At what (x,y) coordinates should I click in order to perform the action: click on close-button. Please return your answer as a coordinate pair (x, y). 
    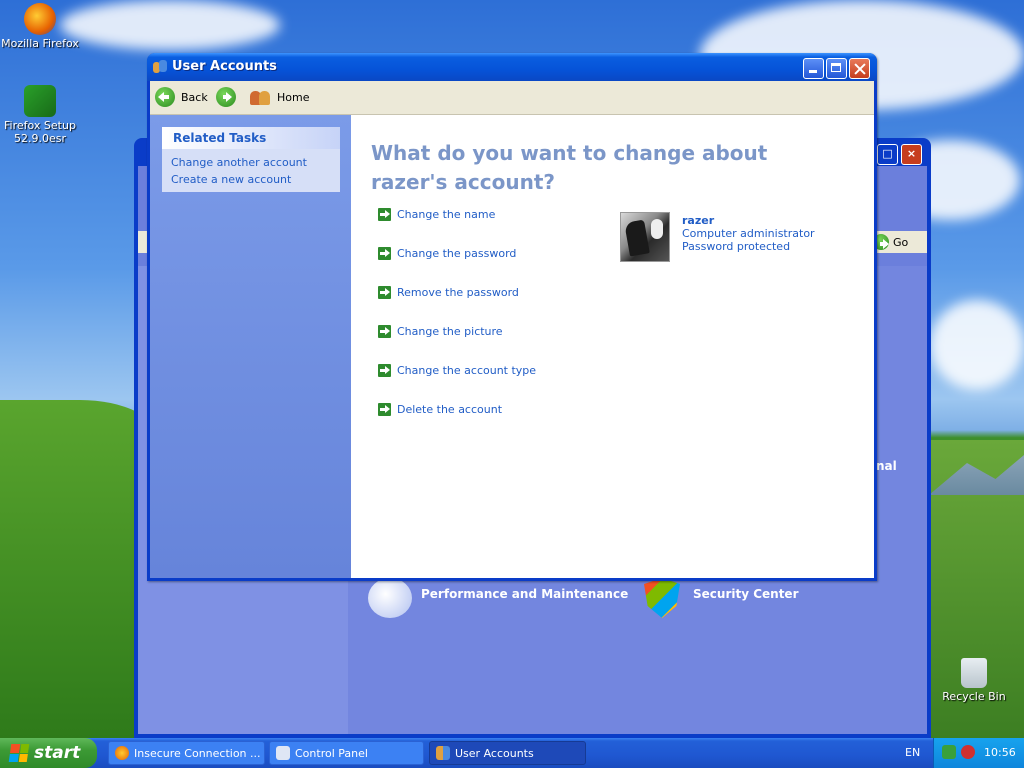
    Looking at the image, I should click on (859, 68).